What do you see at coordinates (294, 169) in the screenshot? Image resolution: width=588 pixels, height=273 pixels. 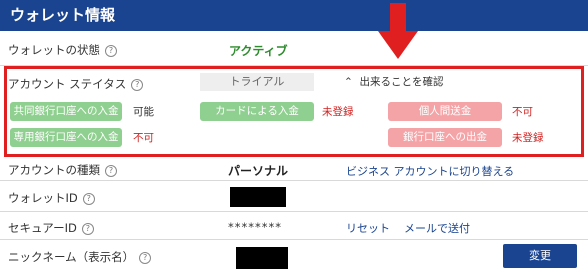 I see `account-type-row: アカウントの種類? パーソナル ビジネス アカウントに切り替える` at bounding box center [294, 169].